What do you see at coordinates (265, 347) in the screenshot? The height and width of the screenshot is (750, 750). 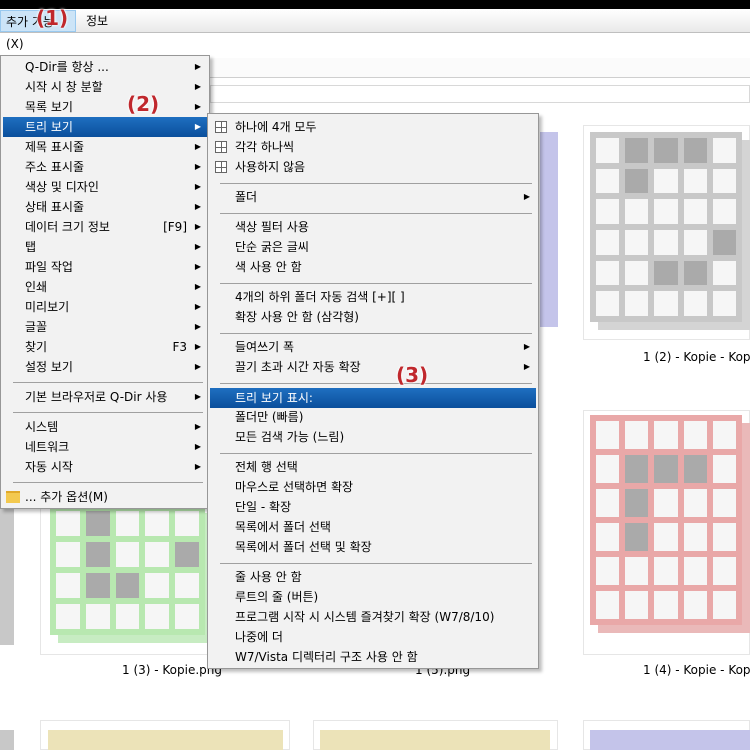 I see `menu-item-label: 들여쓰기 폭` at bounding box center [265, 347].